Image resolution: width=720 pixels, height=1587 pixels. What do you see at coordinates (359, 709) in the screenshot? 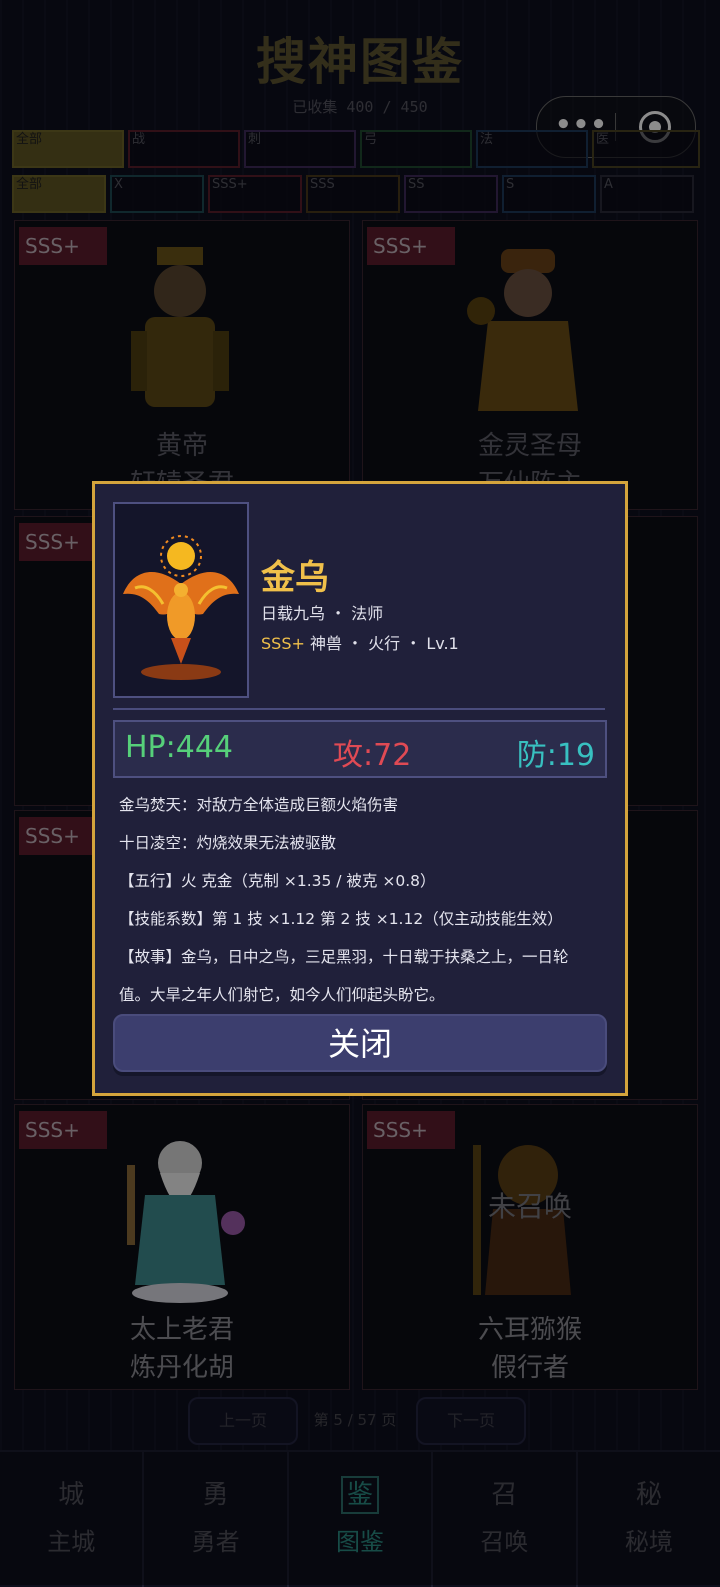
I see `divider` at bounding box center [359, 709].